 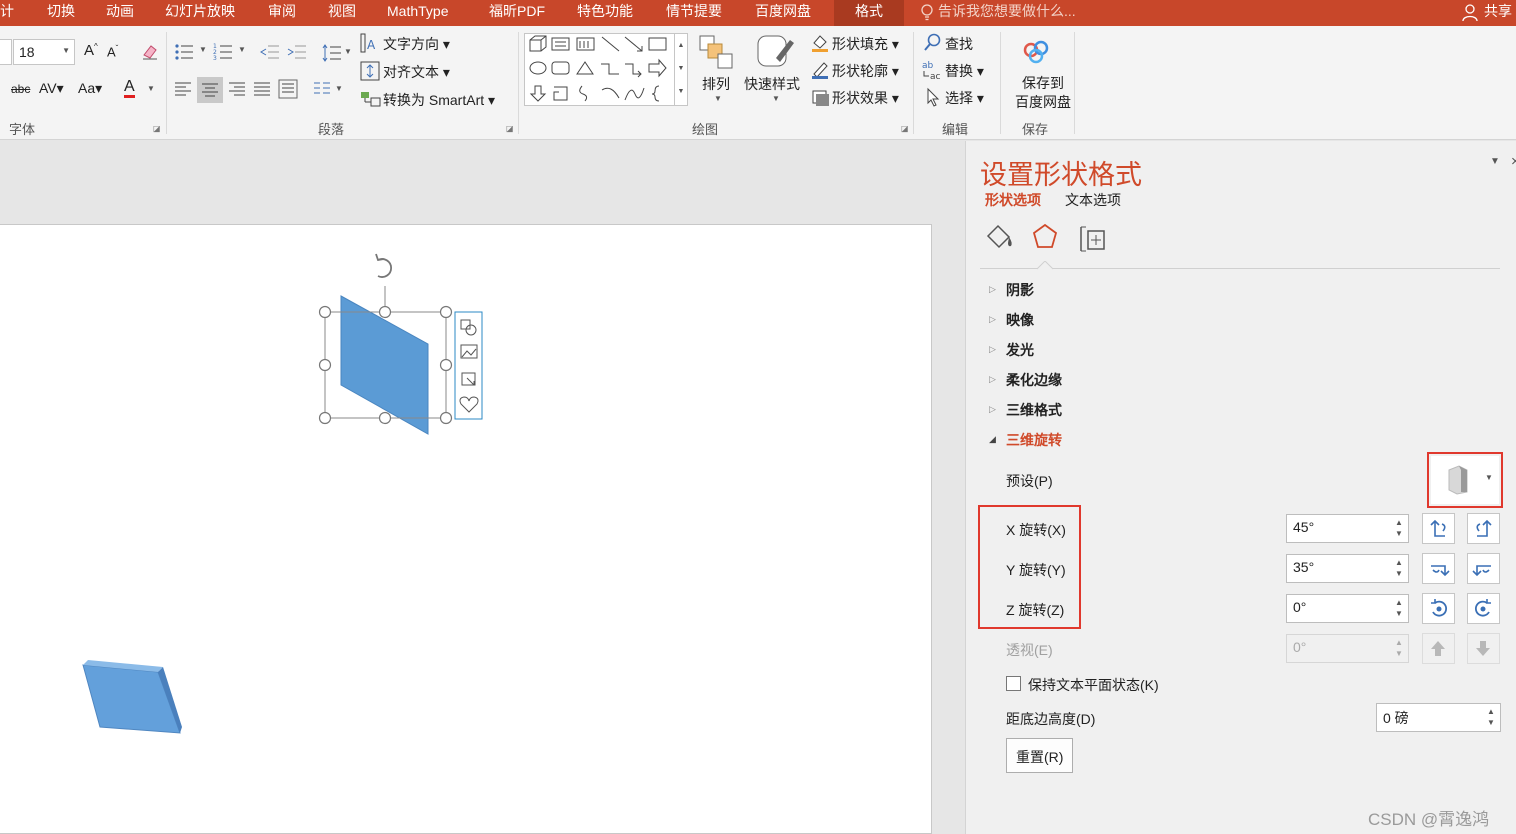 What do you see at coordinates (865, 98) in the screenshot?
I see `shape-effects-button: 形状效果 ▾` at bounding box center [865, 98].